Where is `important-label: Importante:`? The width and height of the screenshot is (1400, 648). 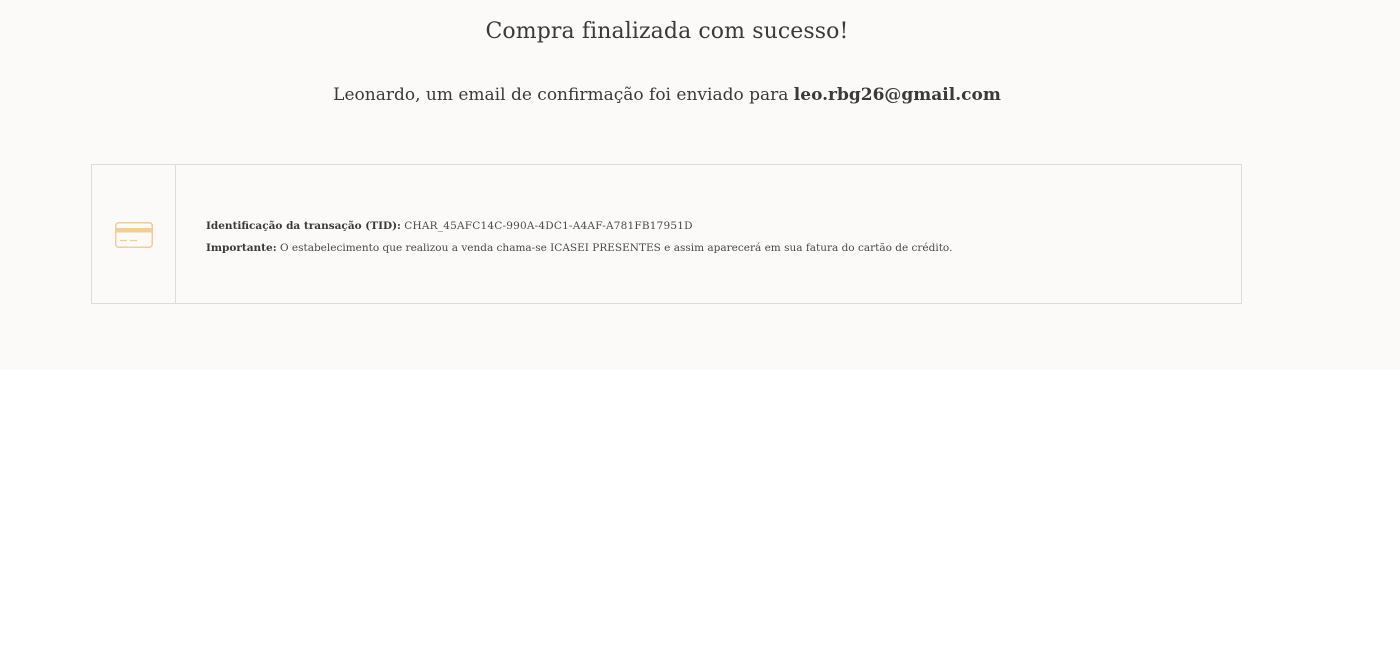
important-label: Importante: is located at coordinates (241, 248).